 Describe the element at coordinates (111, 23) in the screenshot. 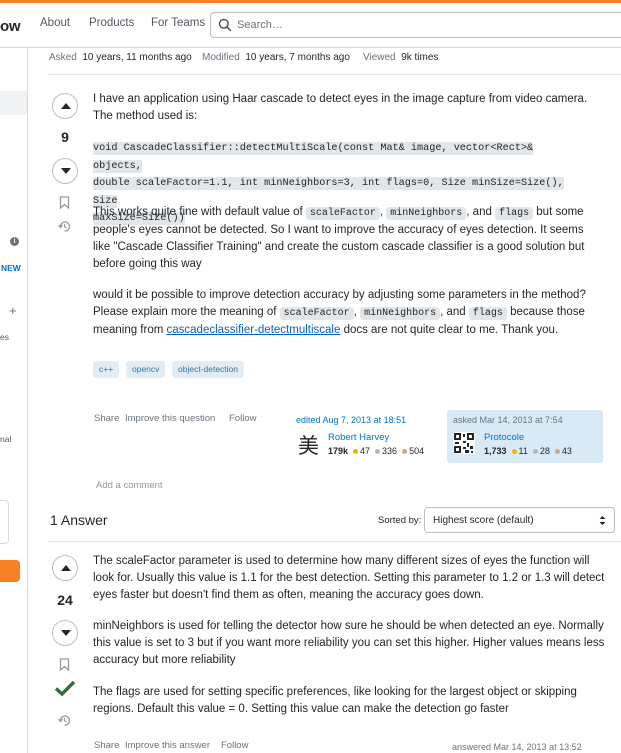

I see `nav-products: Products` at that location.